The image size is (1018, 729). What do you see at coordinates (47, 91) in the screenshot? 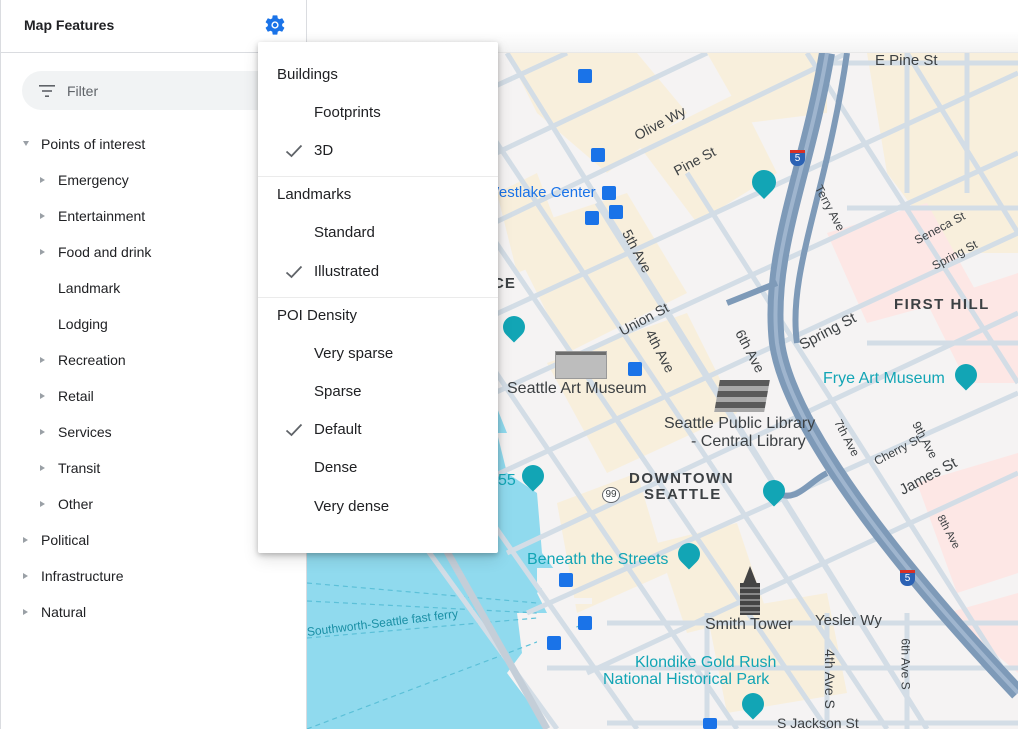
I see `filter-list-icon` at bounding box center [47, 91].